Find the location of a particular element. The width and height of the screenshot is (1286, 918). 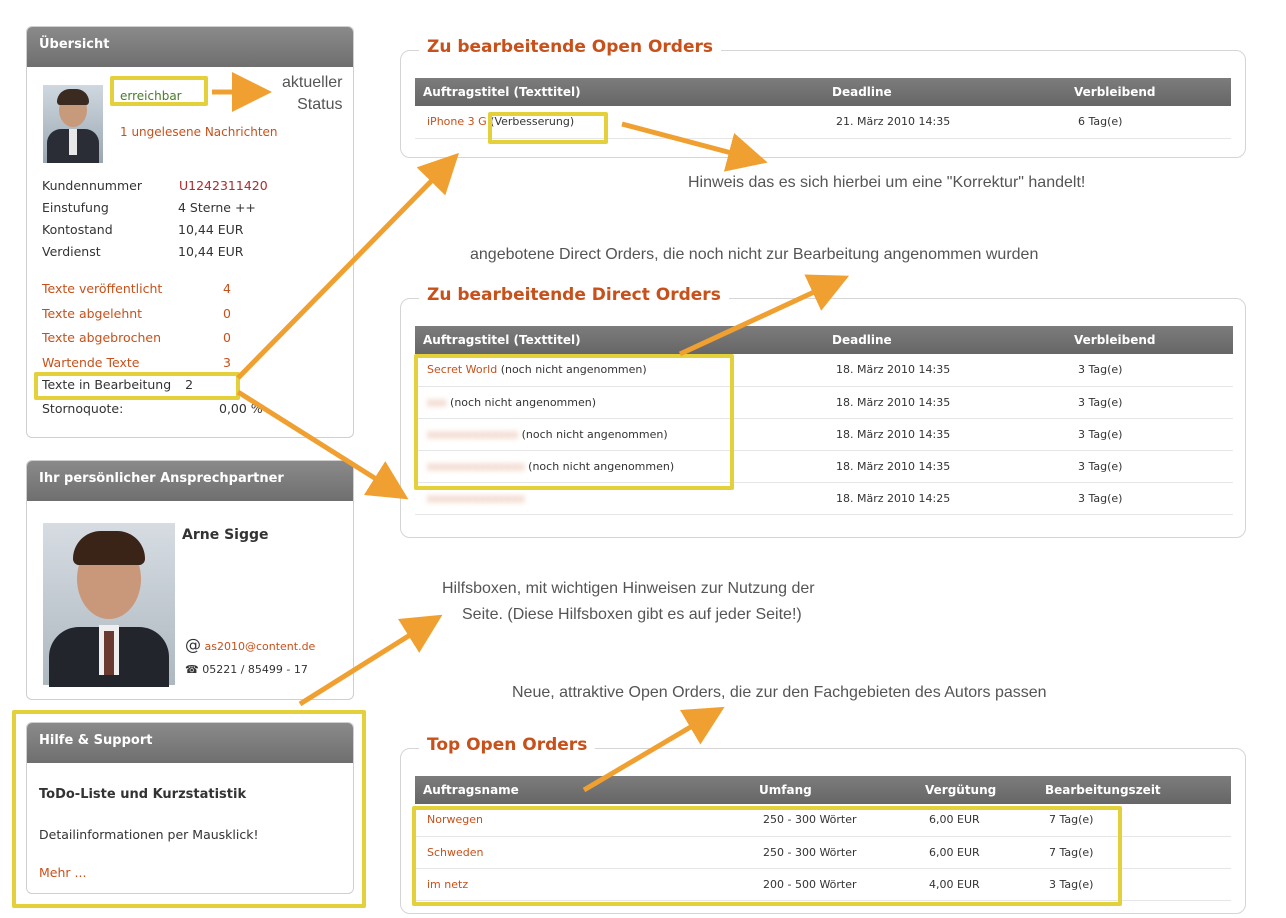

stat-label: Verdienst is located at coordinates (71, 251).